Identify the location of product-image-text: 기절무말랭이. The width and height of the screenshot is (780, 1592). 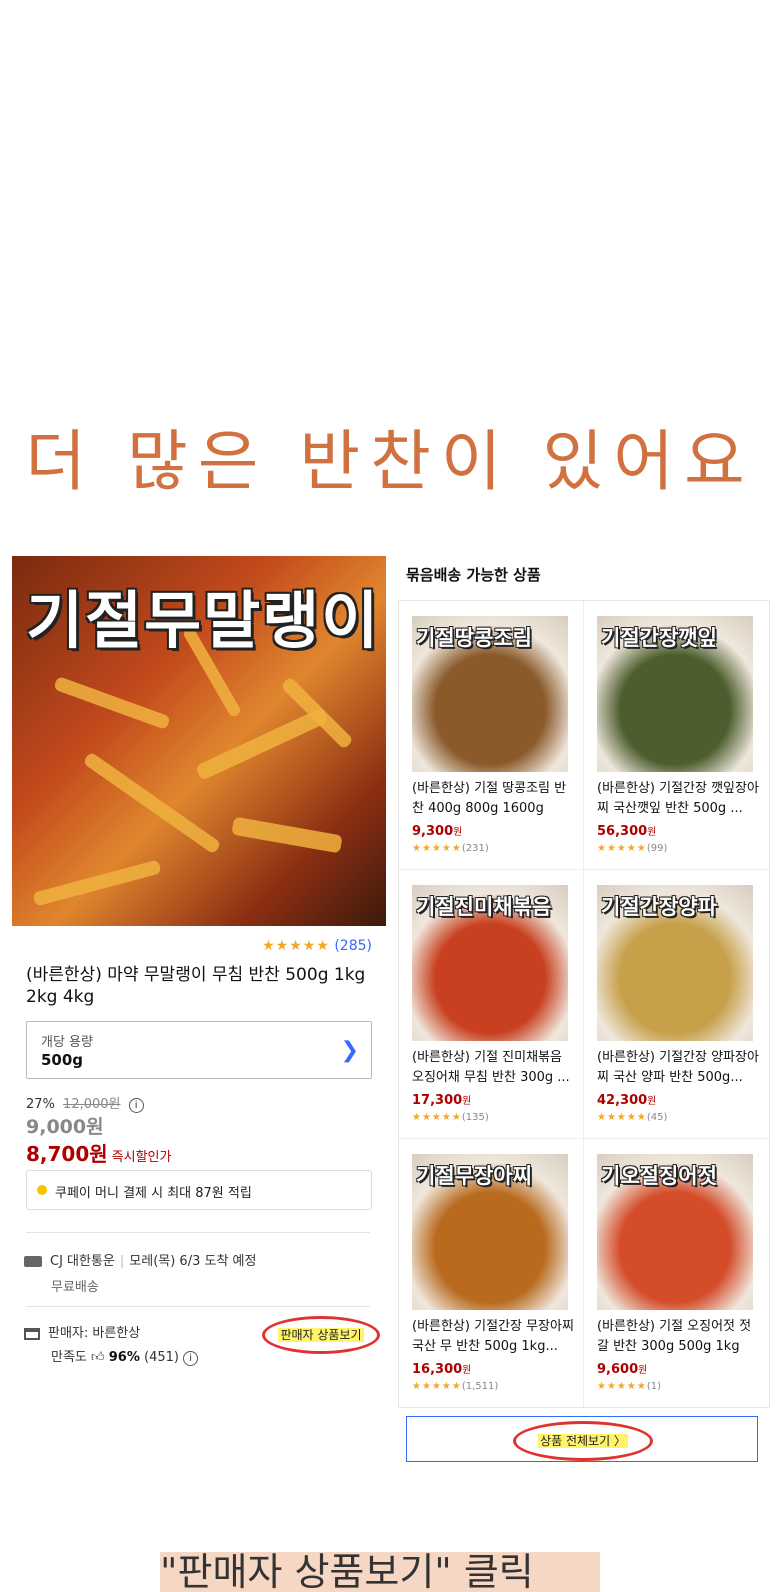
(203, 620).